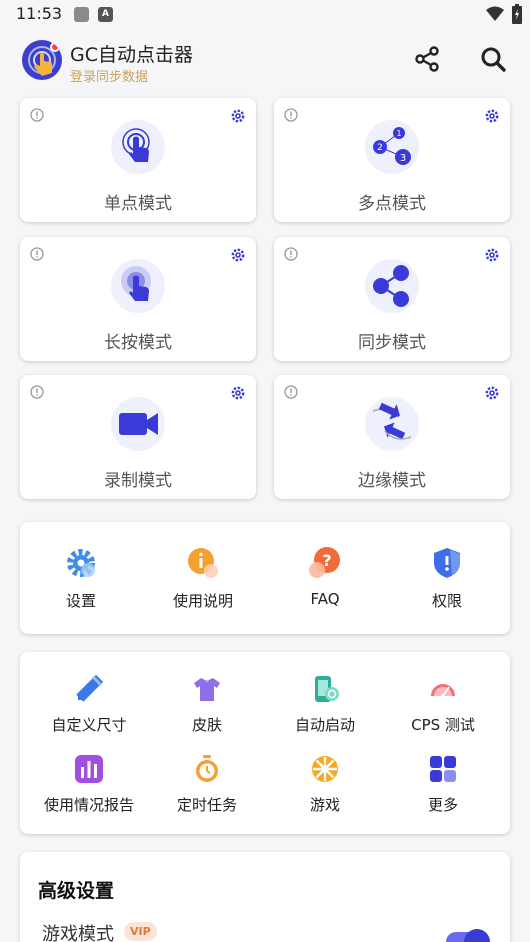 The height and width of the screenshot is (942, 530). What do you see at coordinates (138, 481) in the screenshot?
I see `mode-label: 录制模式` at bounding box center [138, 481].